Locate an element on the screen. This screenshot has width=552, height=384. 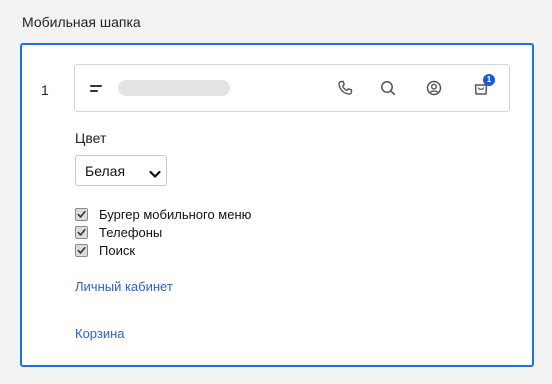
user-circle-icon is located at coordinates (434, 88).